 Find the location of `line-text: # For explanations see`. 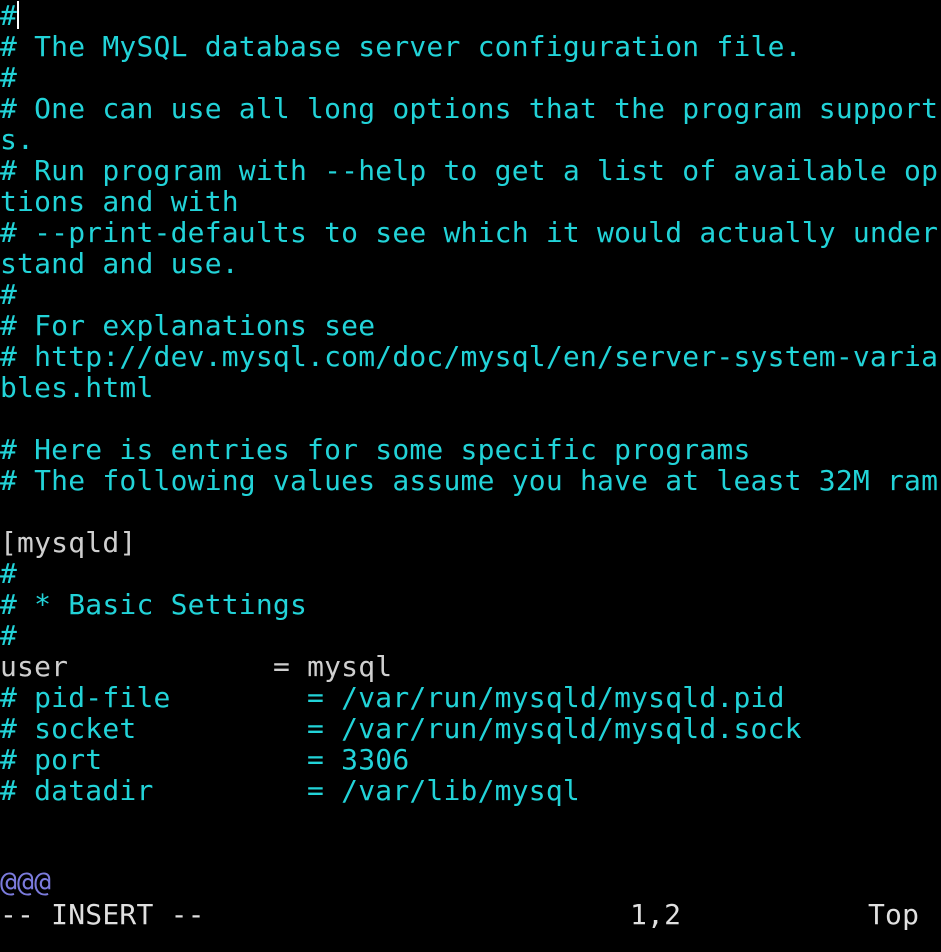

line-text: # For explanations see is located at coordinates (188, 325).